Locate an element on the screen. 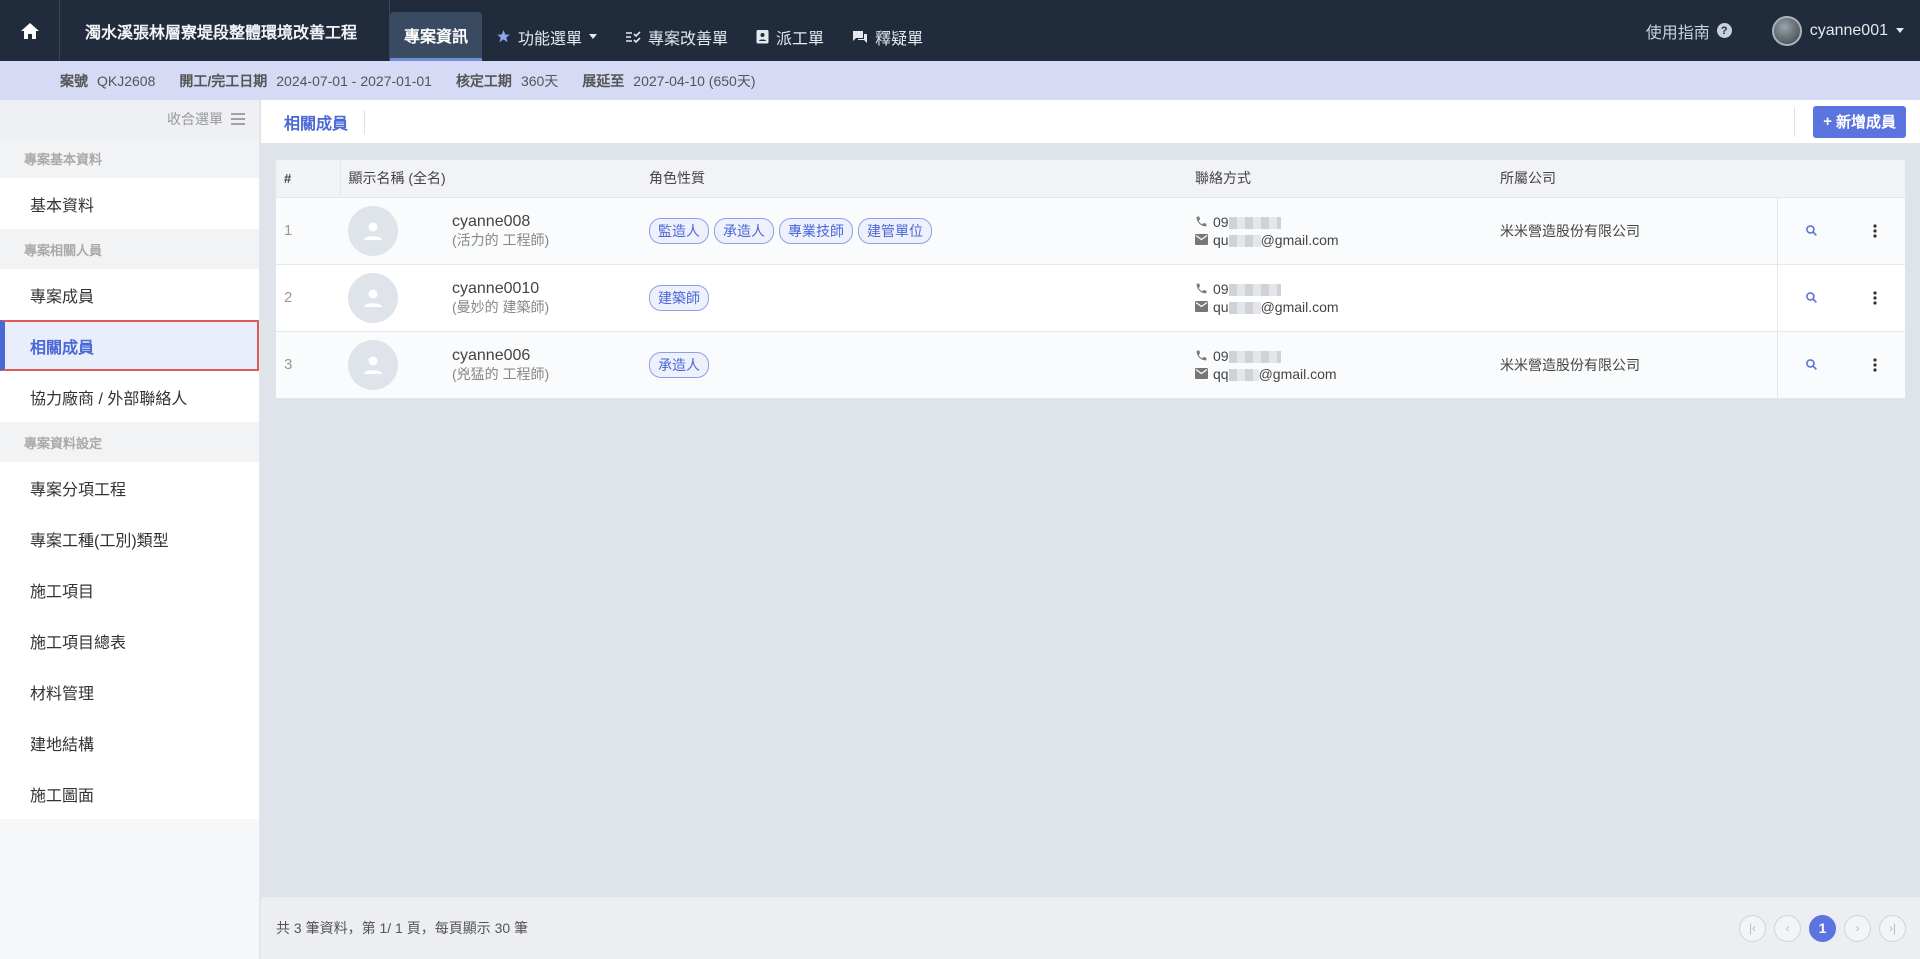 The image size is (1920, 959). more-vertical-icon is located at coordinates (1875, 297).